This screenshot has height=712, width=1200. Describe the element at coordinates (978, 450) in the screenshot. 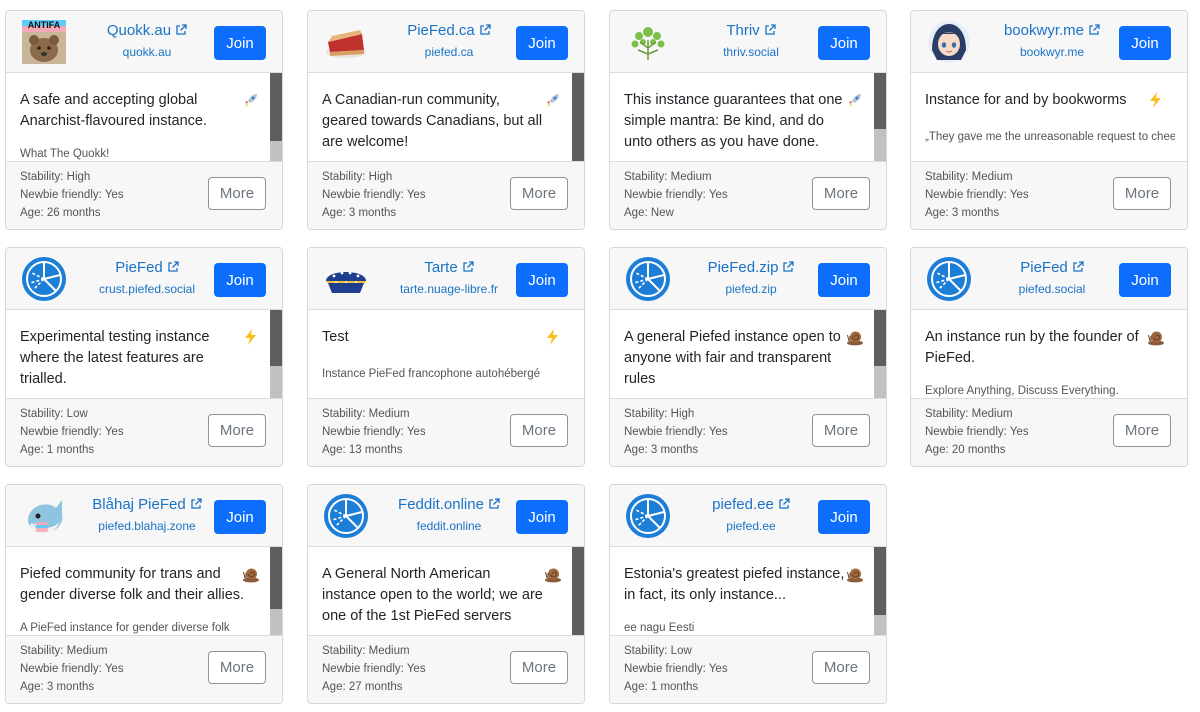

I see `age-value: 20 months` at that location.